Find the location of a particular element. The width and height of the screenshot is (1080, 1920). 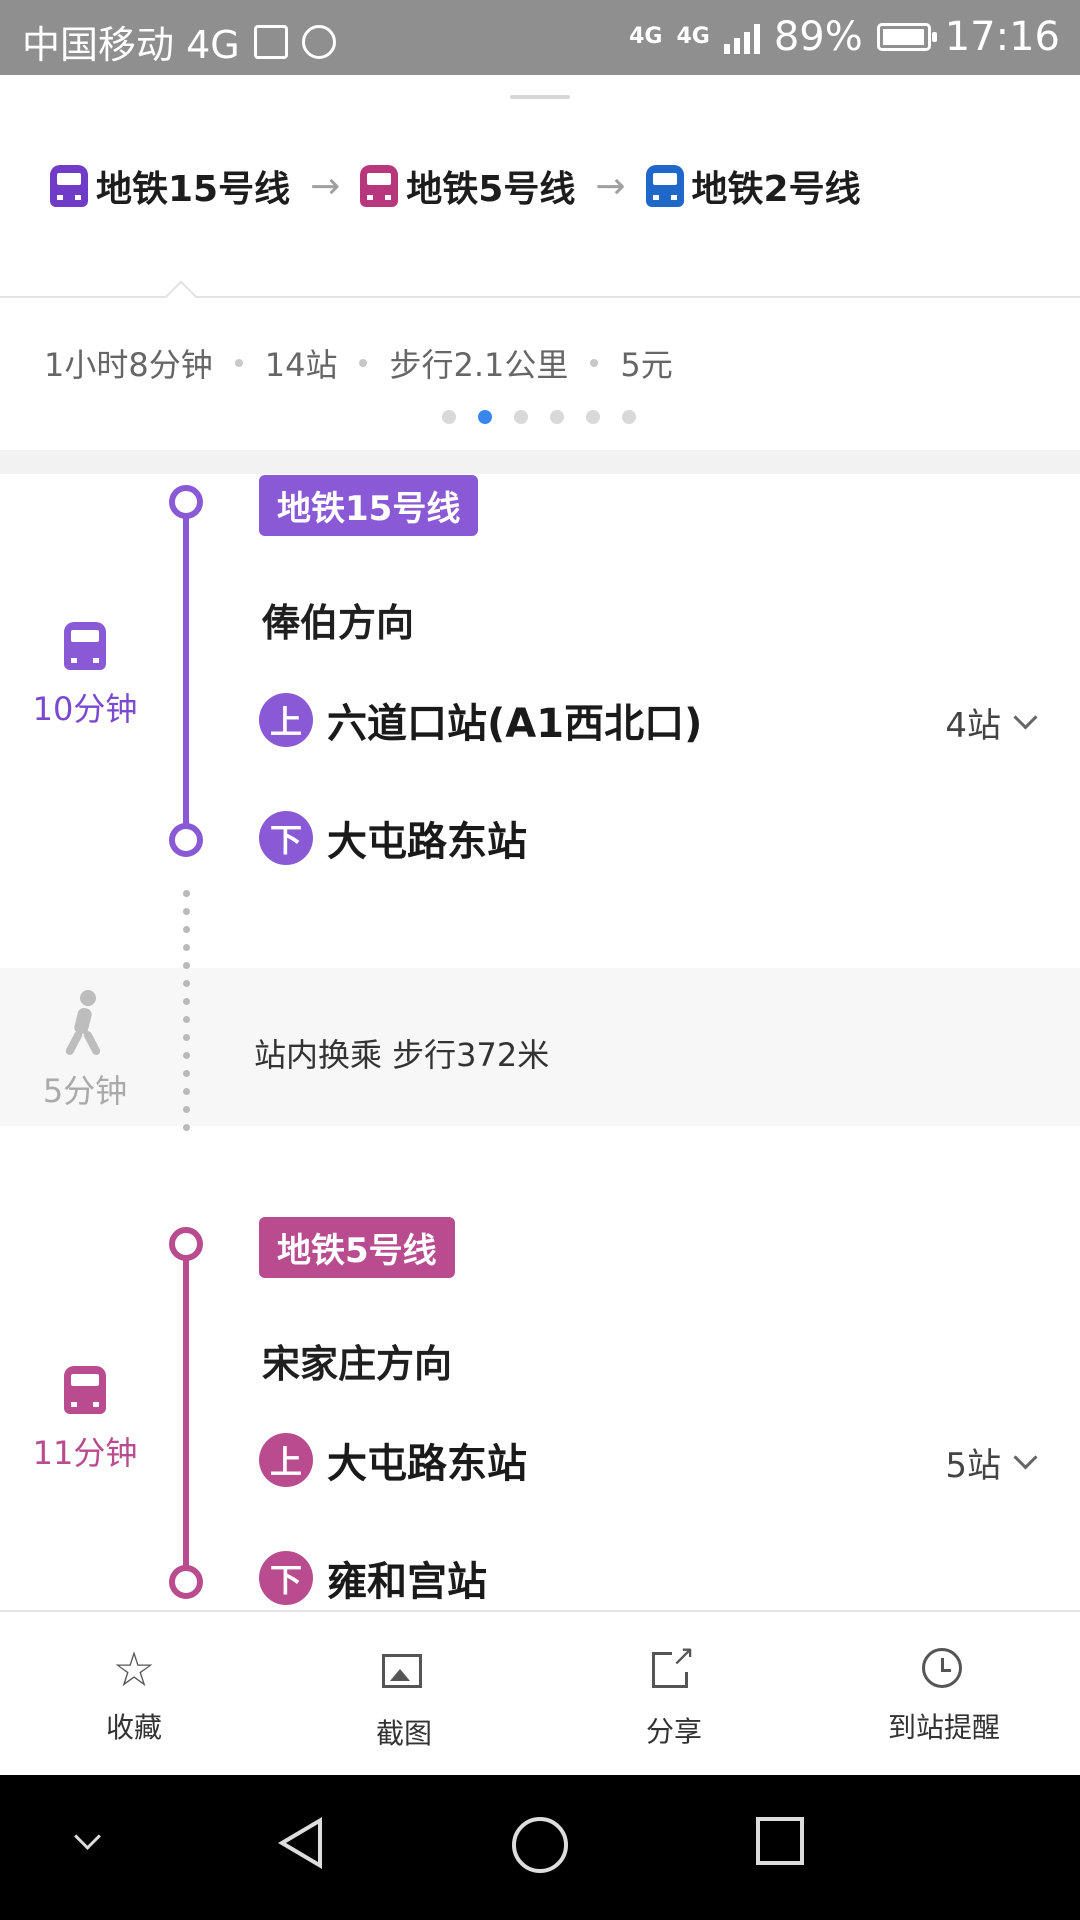

total-stops: 14站 is located at coordinates (301, 365).